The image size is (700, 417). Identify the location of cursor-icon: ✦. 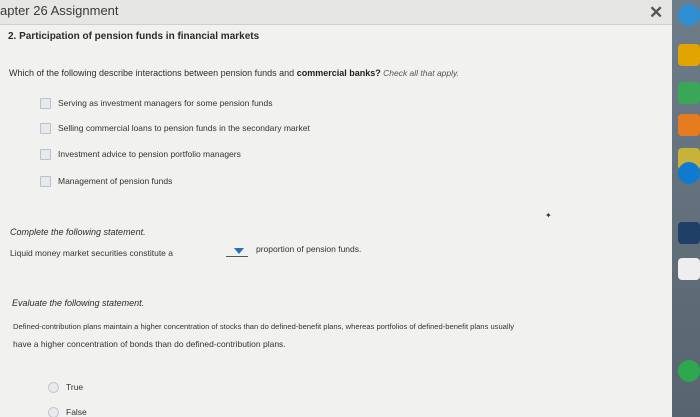
(548, 215).